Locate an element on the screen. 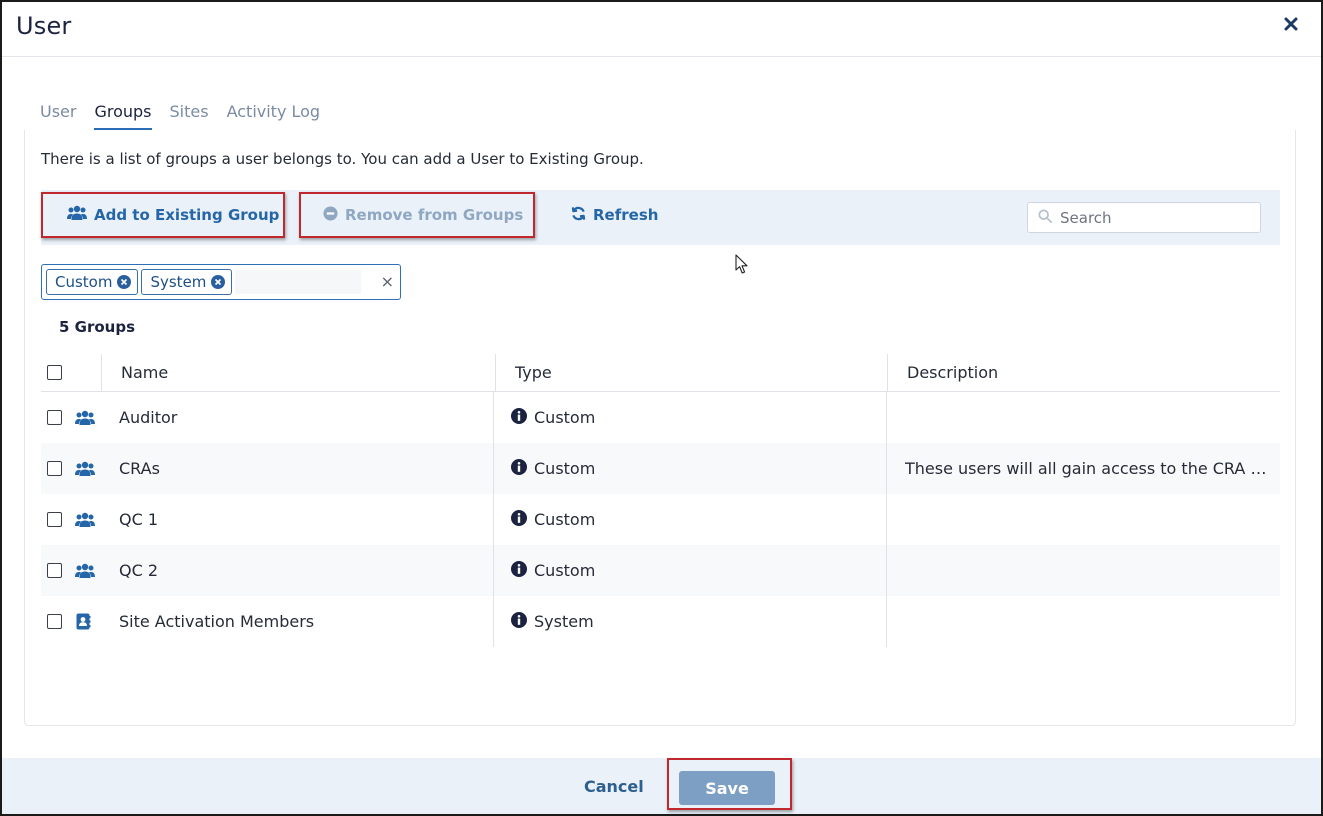 This screenshot has height=816, width=1323. group-name: Site Activation Members is located at coordinates (217, 621).